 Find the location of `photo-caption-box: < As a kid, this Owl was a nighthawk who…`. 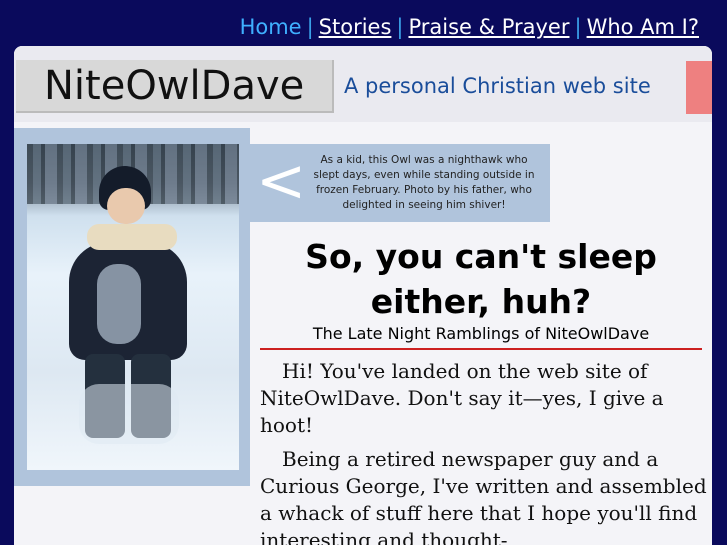

photo-caption-box: < As a kid, this Owl was a nighthawk who… is located at coordinates (400, 183).